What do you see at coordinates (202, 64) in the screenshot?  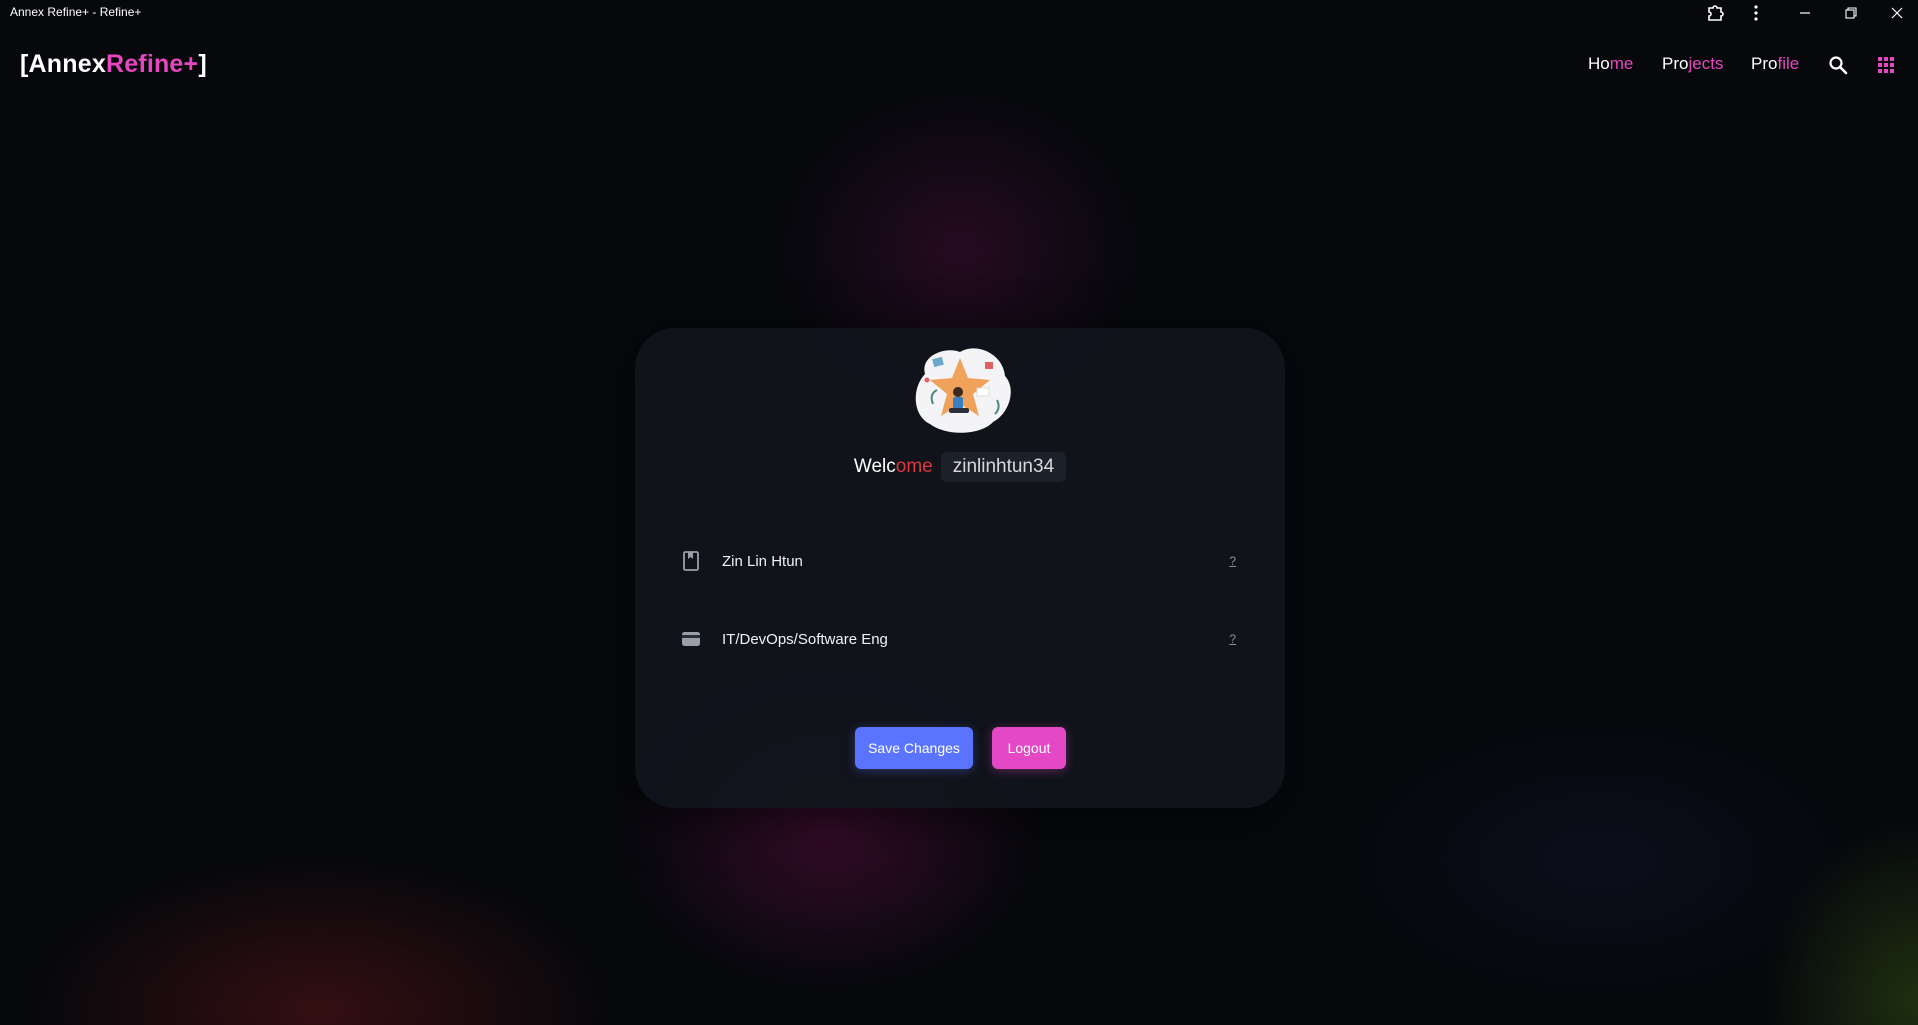 I see `logo-bracket-close: ]` at bounding box center [202, 64].